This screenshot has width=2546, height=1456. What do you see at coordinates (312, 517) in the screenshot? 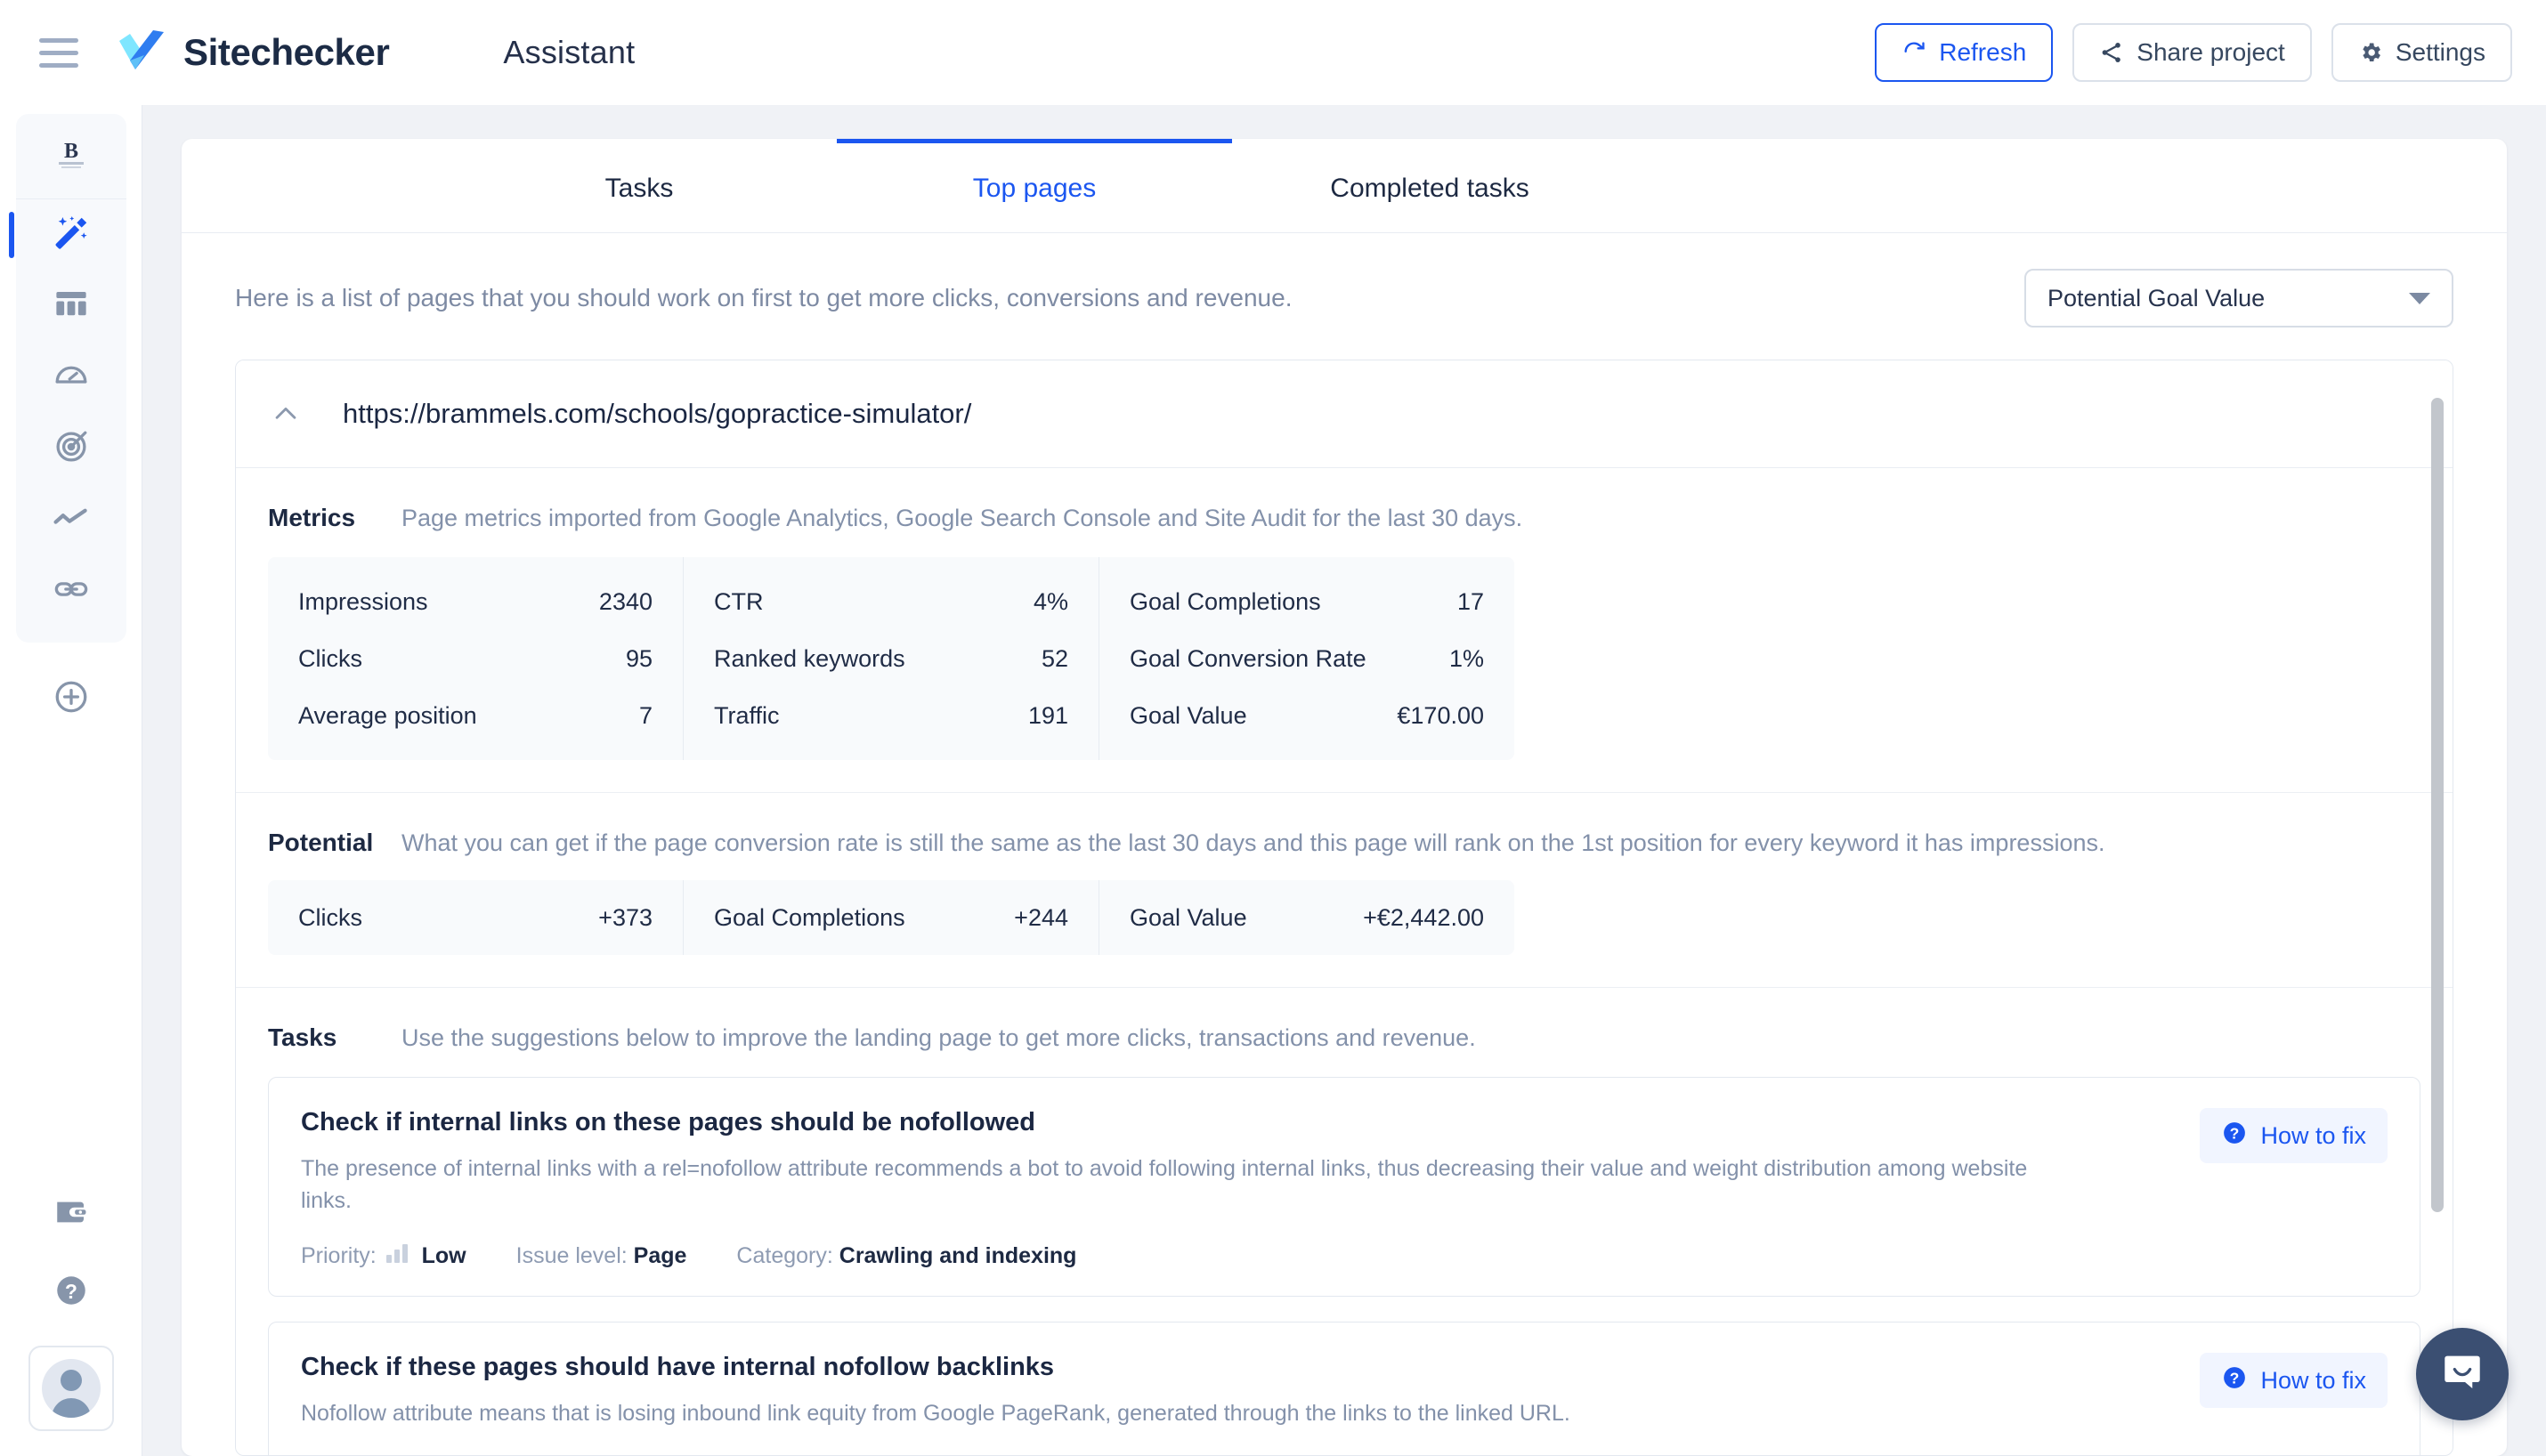
I see `metrics-title: Metrics` at bounding box center [312, 517].